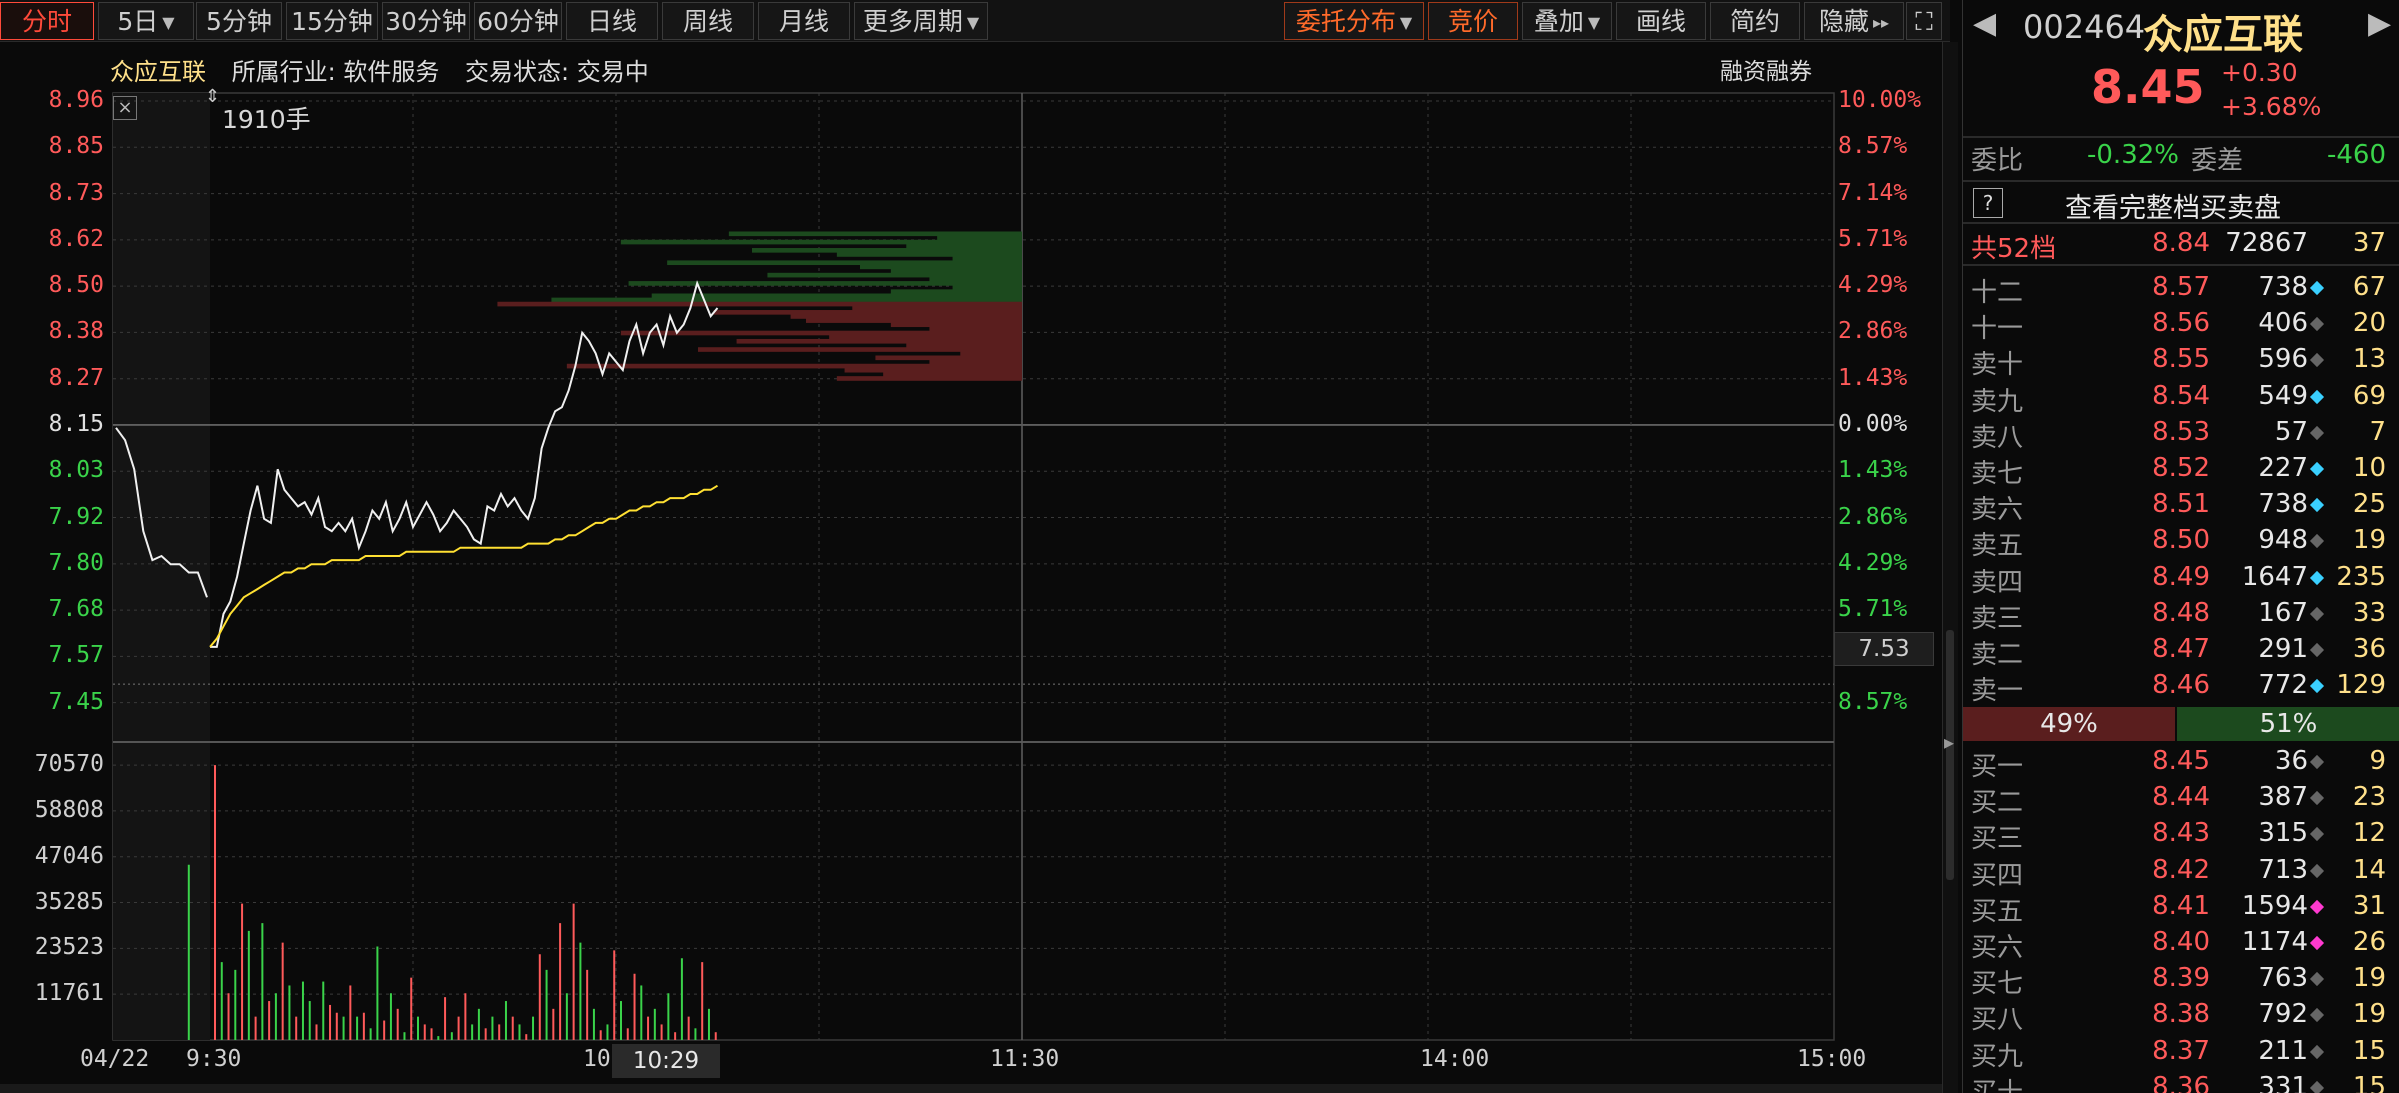 This screenshot has height=1093, width=2399. I want to click on volume-tick-label: 11761, so click(69, 993).